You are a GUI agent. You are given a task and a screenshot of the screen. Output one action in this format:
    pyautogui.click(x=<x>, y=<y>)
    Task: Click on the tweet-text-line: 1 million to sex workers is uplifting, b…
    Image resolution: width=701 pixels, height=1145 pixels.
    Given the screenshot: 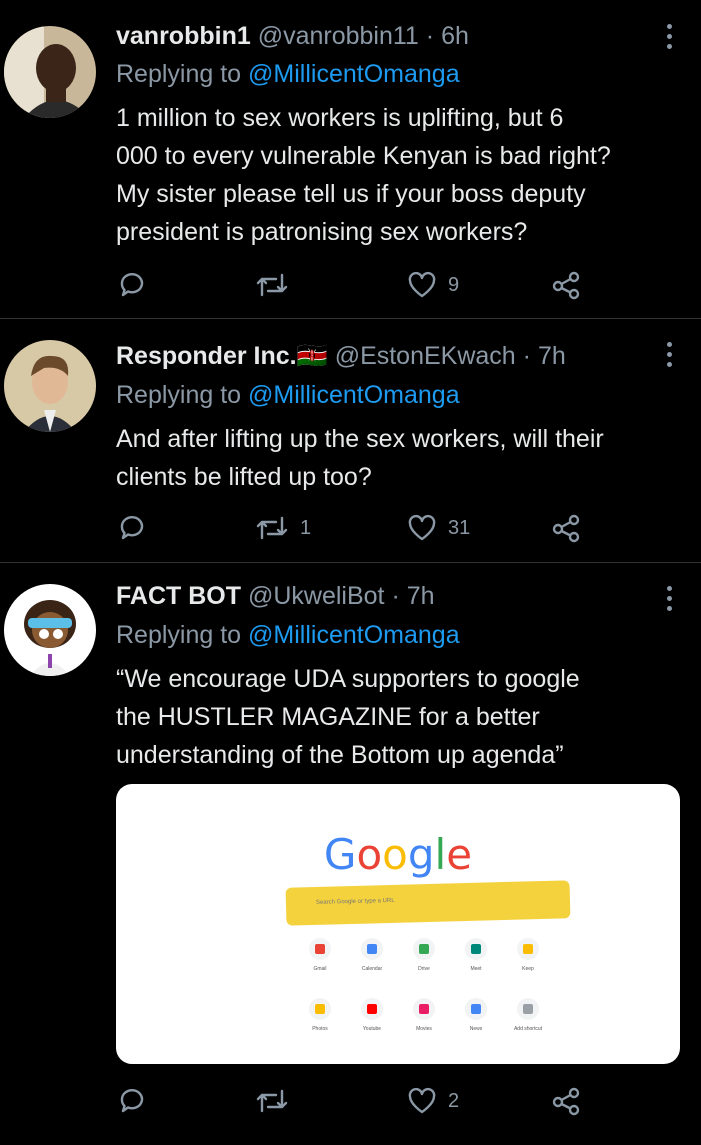 What is the action you would take?
    pyautogui.click(x=340, y=118)
    